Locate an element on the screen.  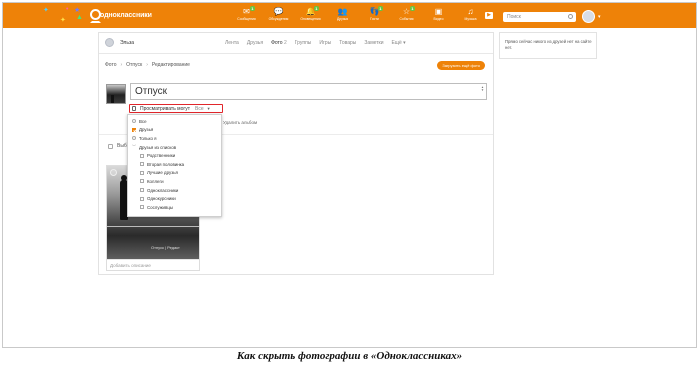
option-label: Коллеги is located at coordinates (155, 181).